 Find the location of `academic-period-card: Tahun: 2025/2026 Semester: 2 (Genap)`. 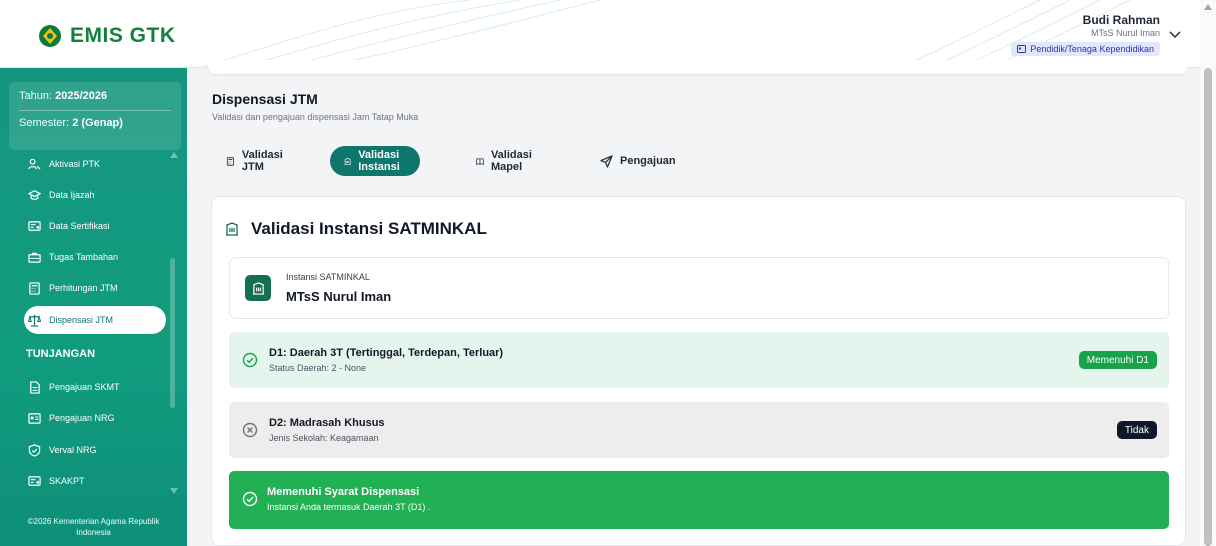

academic-period-card: Tahun: 2025/2026 Semester: 2 (Genap) is located at coordinates (95, 116).